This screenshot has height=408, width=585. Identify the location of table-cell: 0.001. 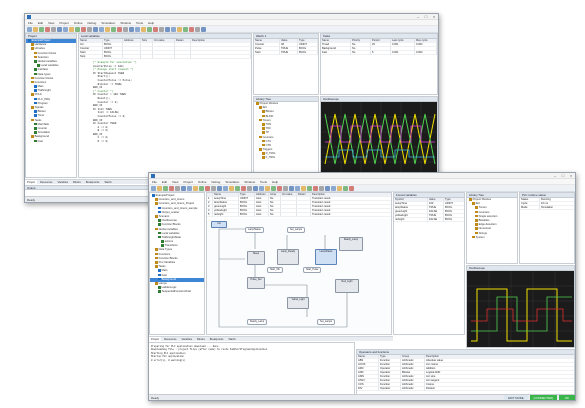
(403, 53).